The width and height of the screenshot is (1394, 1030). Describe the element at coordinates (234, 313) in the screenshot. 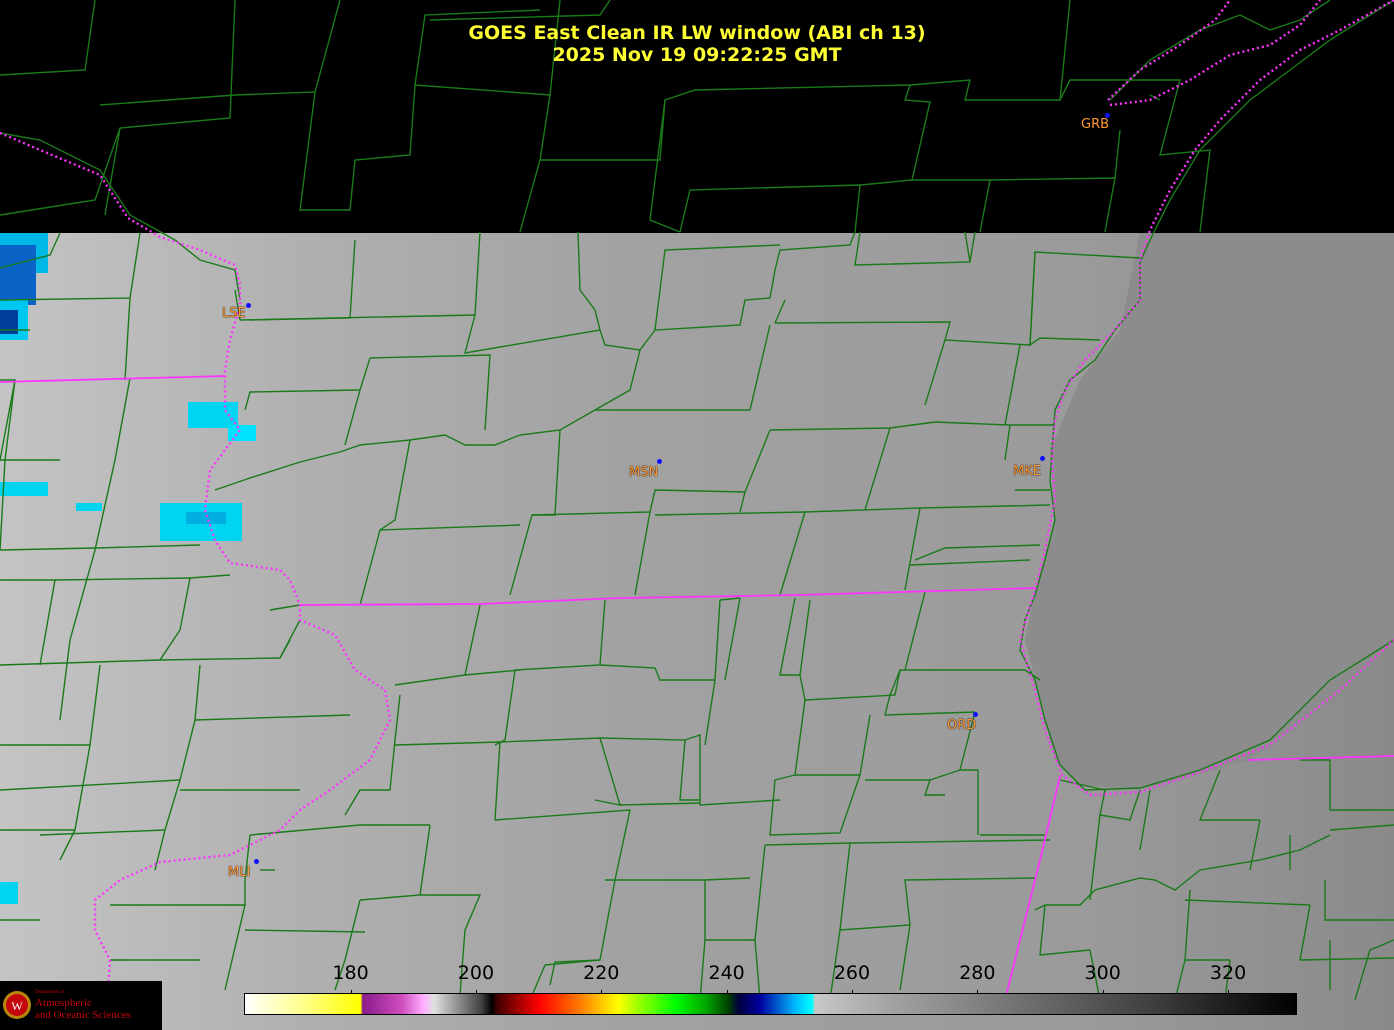

I see `station-label-lse: LSE` at that location.